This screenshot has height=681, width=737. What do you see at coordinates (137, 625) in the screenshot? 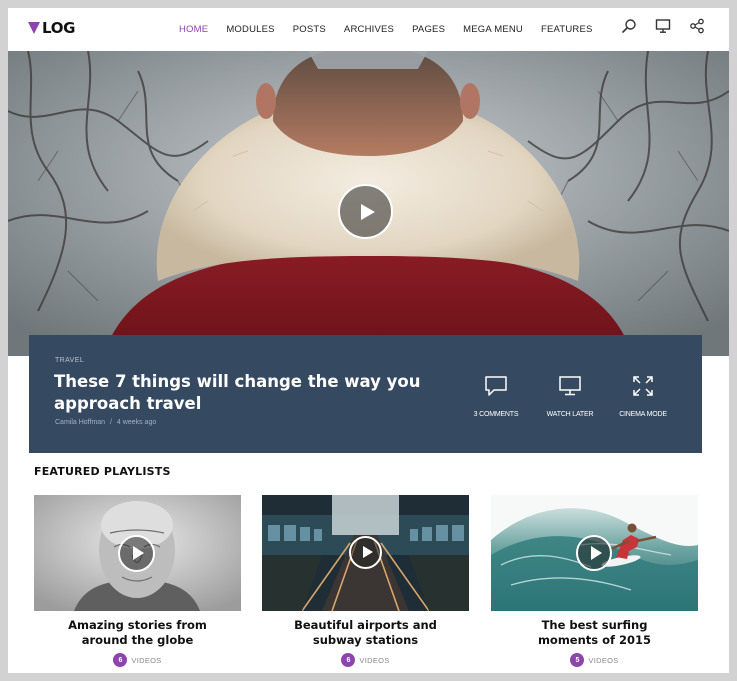
I see `playlist-title-line: Amazing stories from` at bounding box center [137, 625].